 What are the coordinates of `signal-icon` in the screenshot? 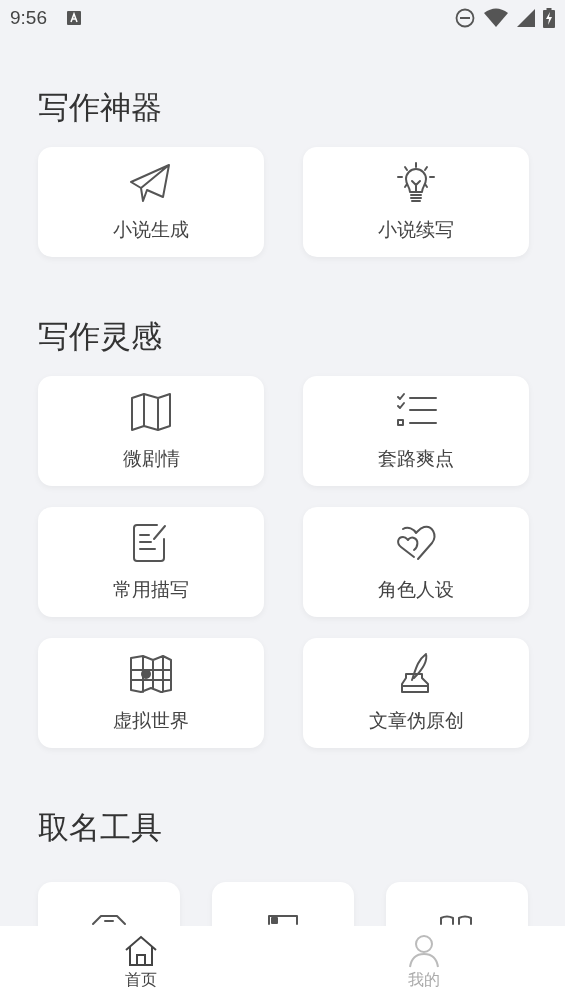 It's located at (526, 18).